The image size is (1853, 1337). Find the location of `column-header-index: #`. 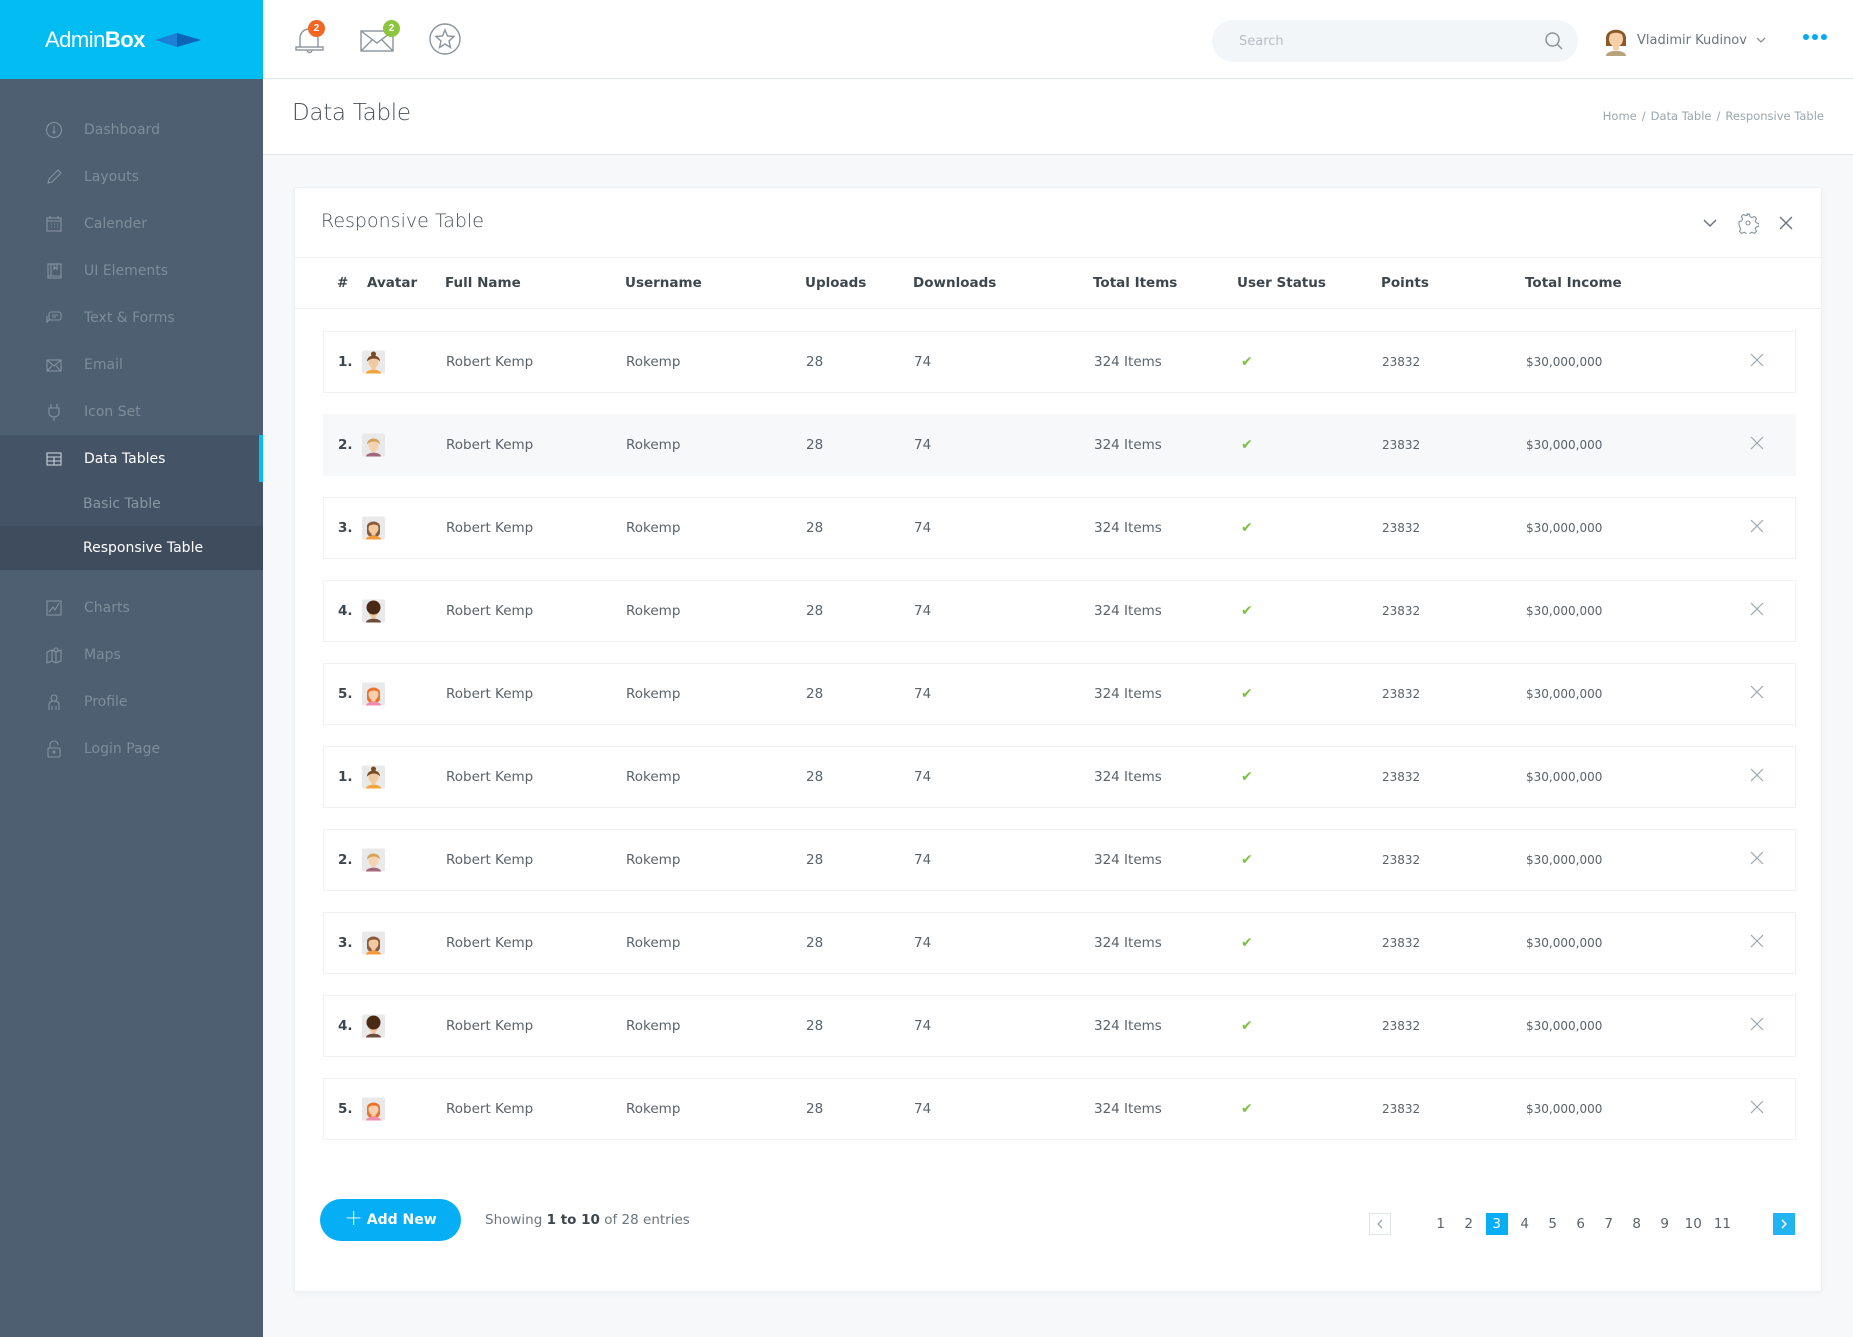

column-header-index: # is located at coordinates (342, 283).